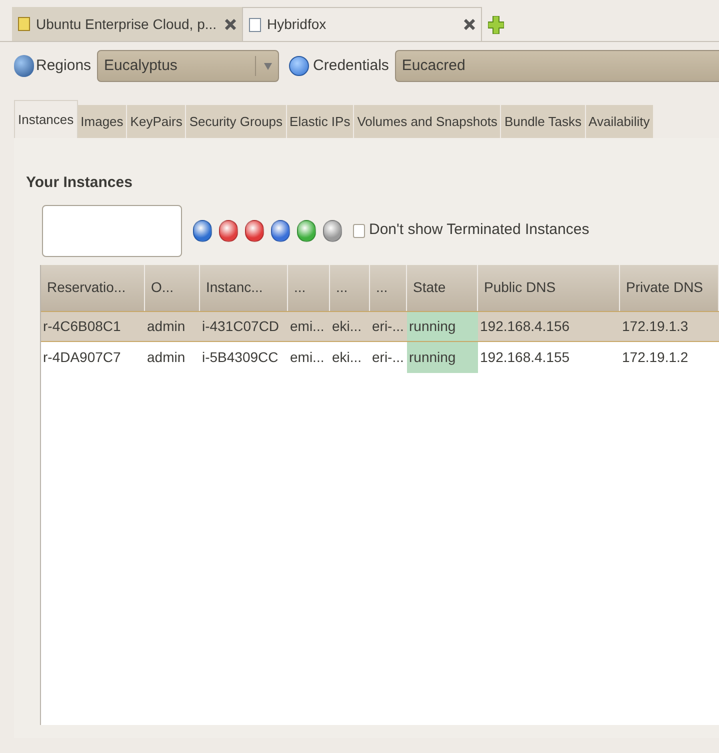 This screenshot has height=753, width=719. I want to click on checkbox, so click(359, 231).